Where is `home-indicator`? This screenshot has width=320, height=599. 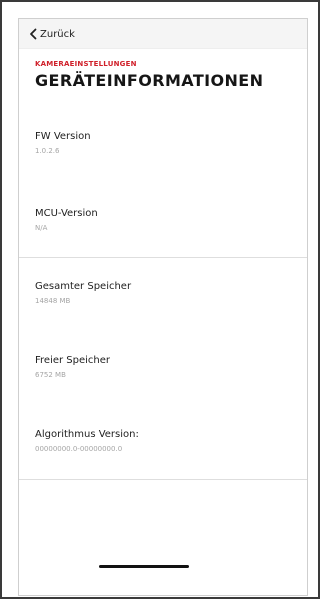 home-indicator is located at coordinates (144, 566).